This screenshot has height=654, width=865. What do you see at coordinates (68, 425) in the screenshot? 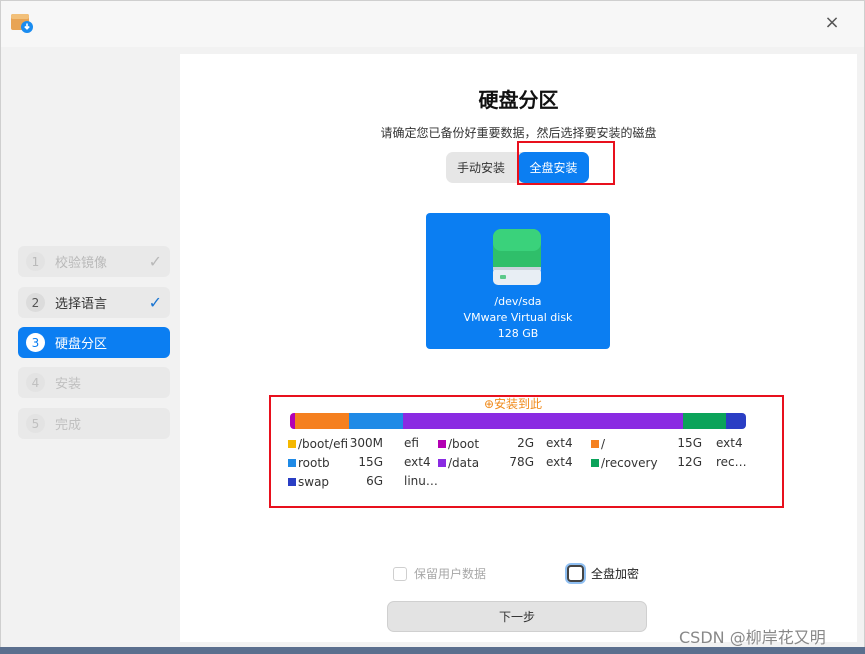
I see `step-label: 完成` at bounding box center [68, 425].